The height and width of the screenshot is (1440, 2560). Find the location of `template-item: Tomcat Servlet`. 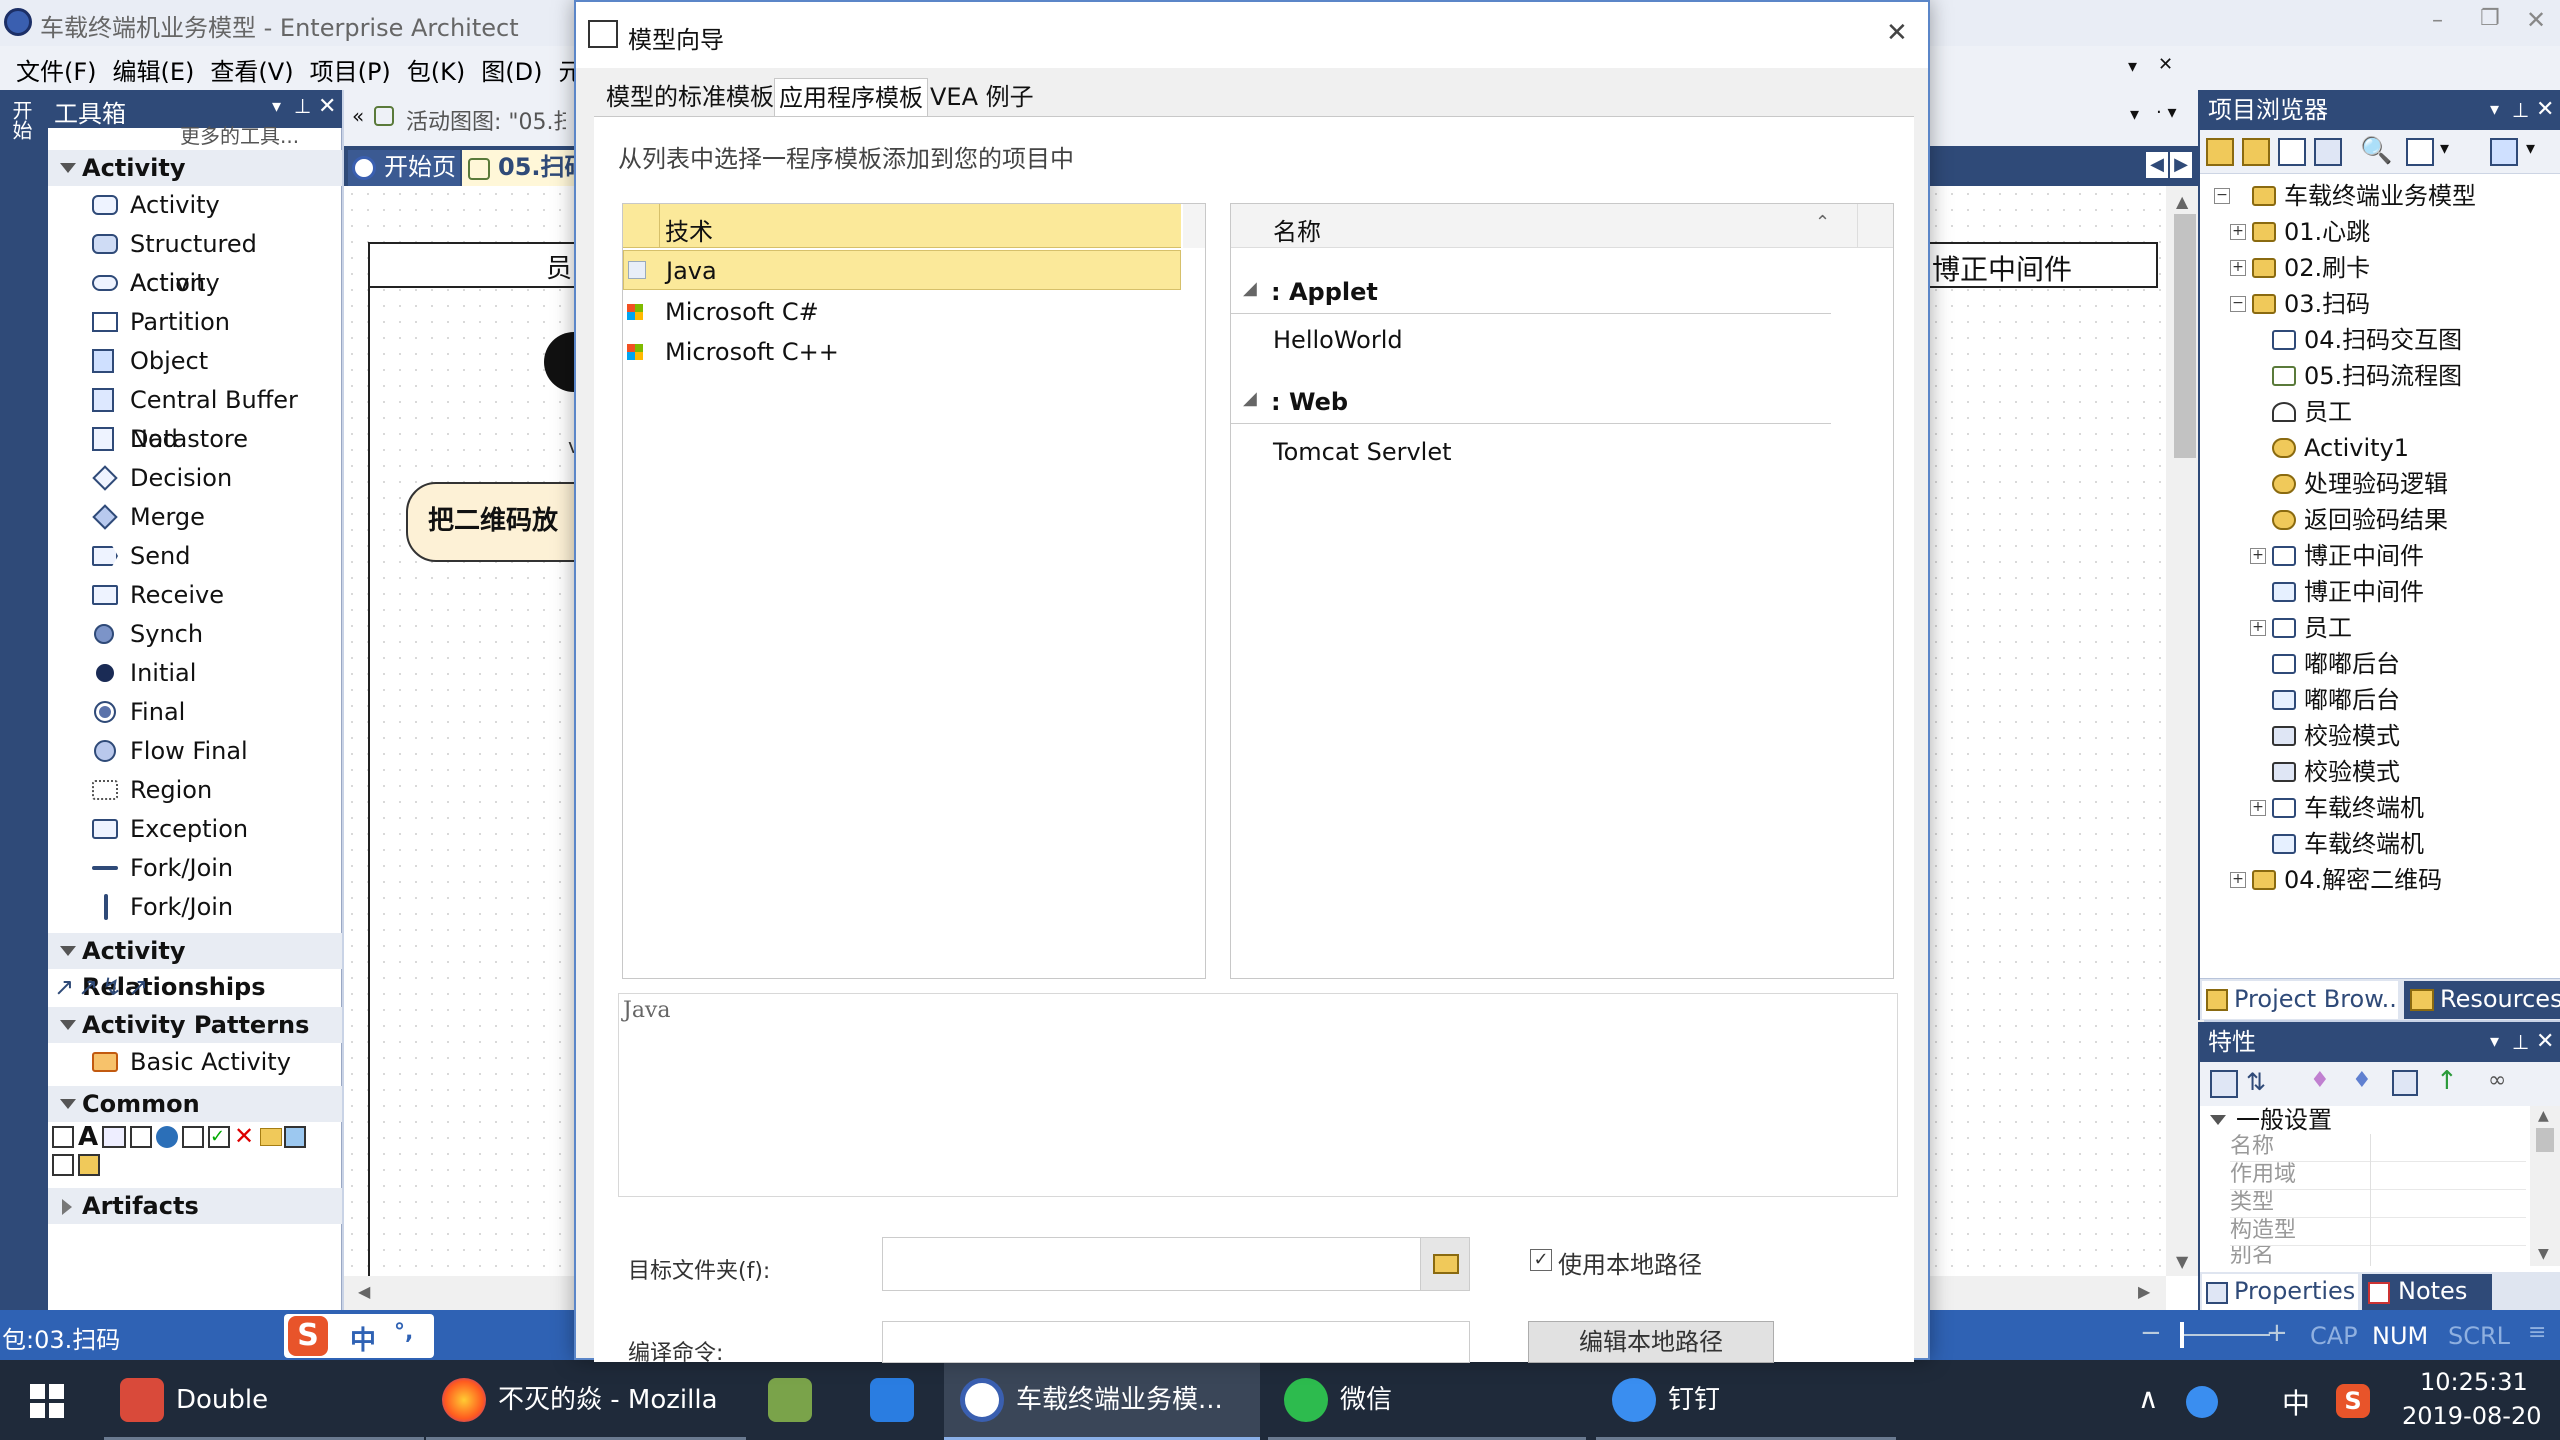

template-item: Tomcat Servlet is located at coordinates (1531, 452).